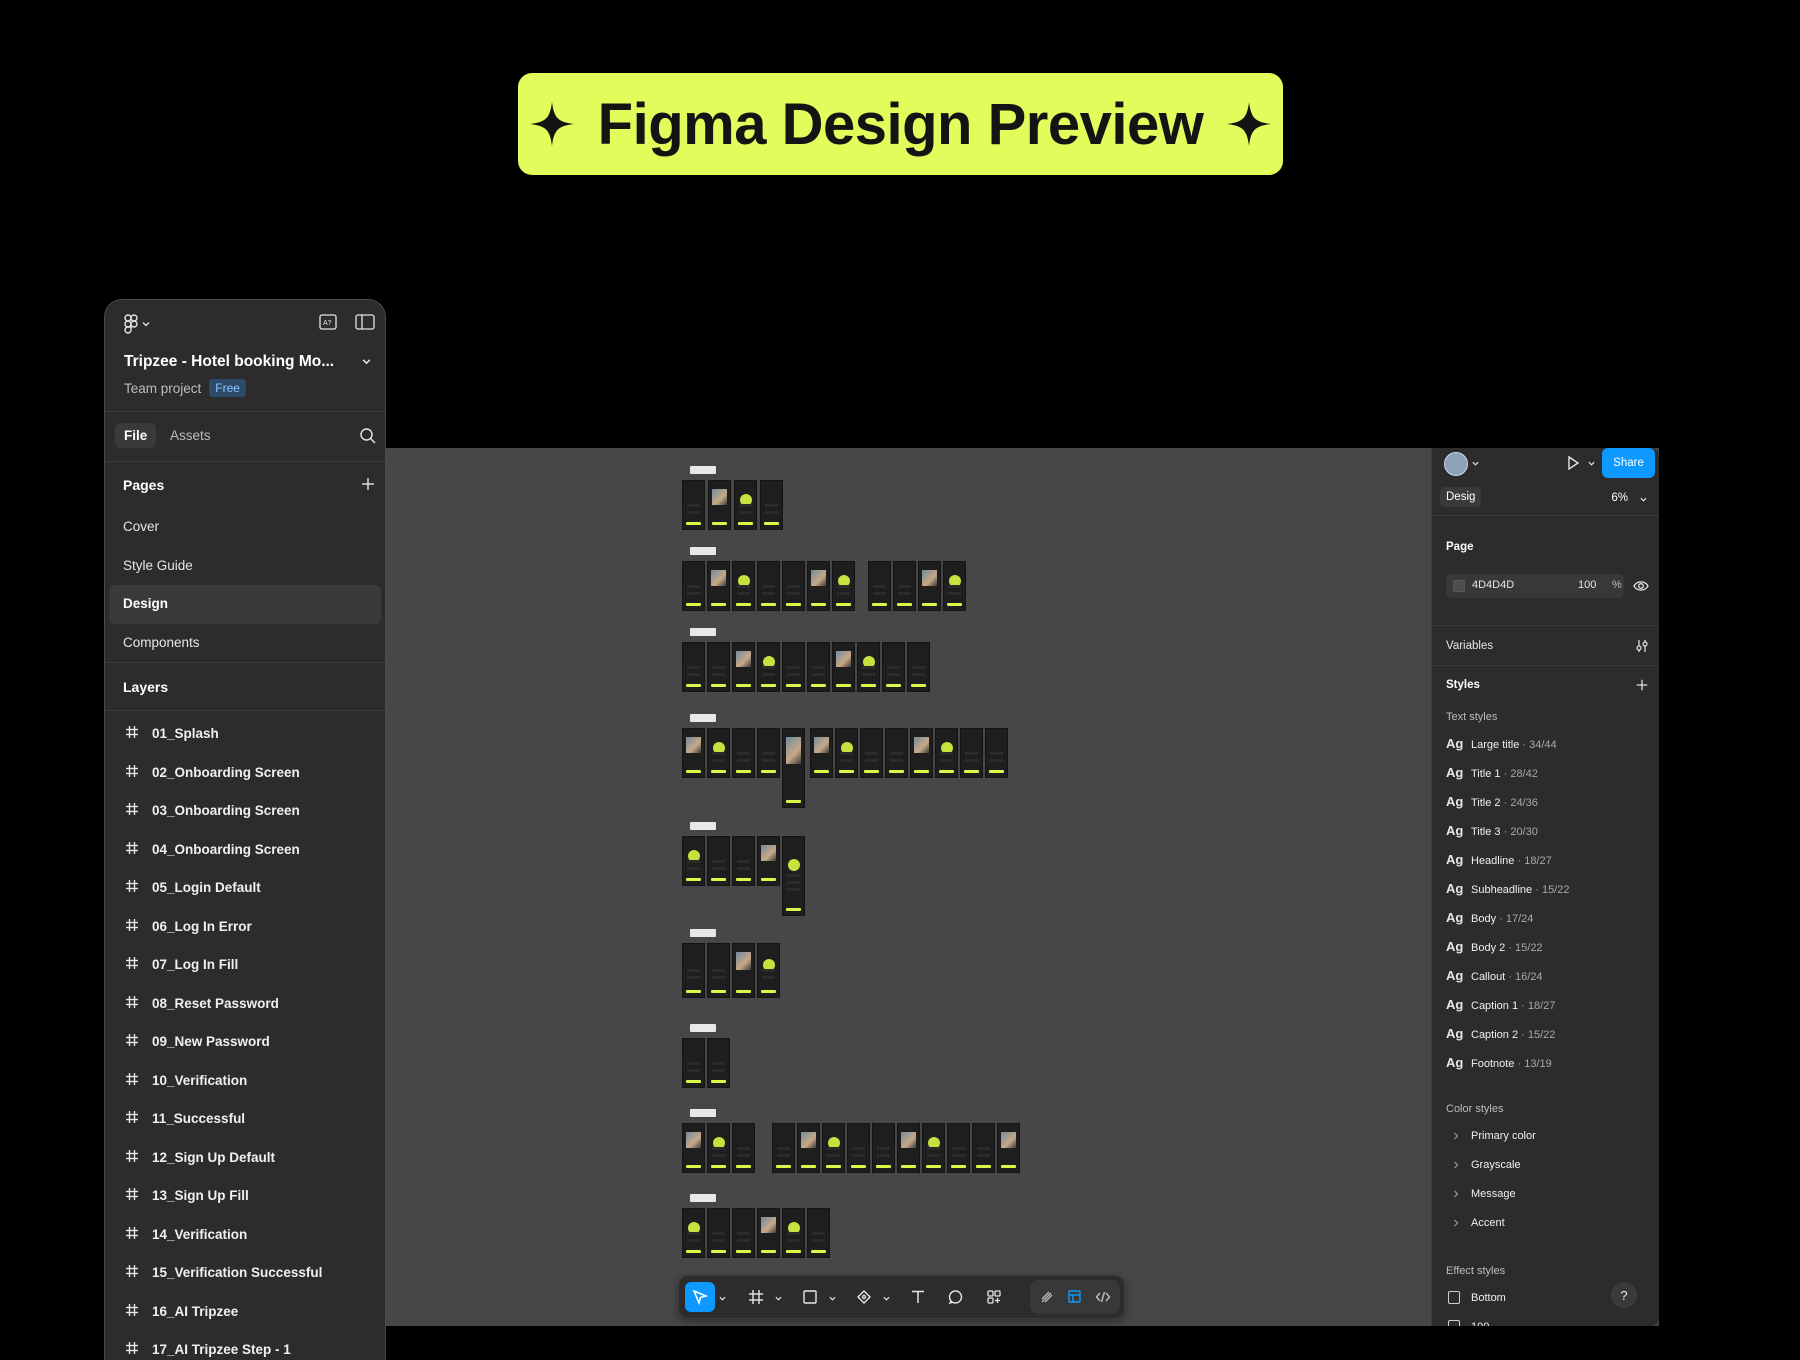  Describe the element at coordinates (1459, 586) in the screenshot. I see `color-swatch` at that location.